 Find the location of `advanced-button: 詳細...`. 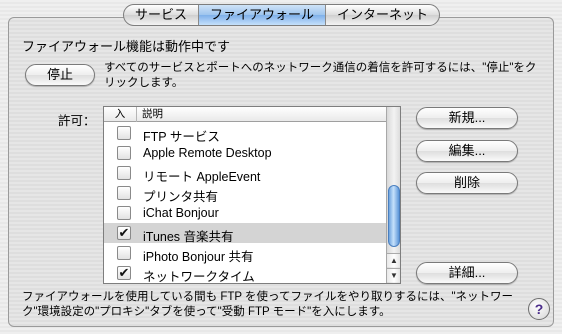

advanced-button: 詳細... is located at coordinates (467, 273).